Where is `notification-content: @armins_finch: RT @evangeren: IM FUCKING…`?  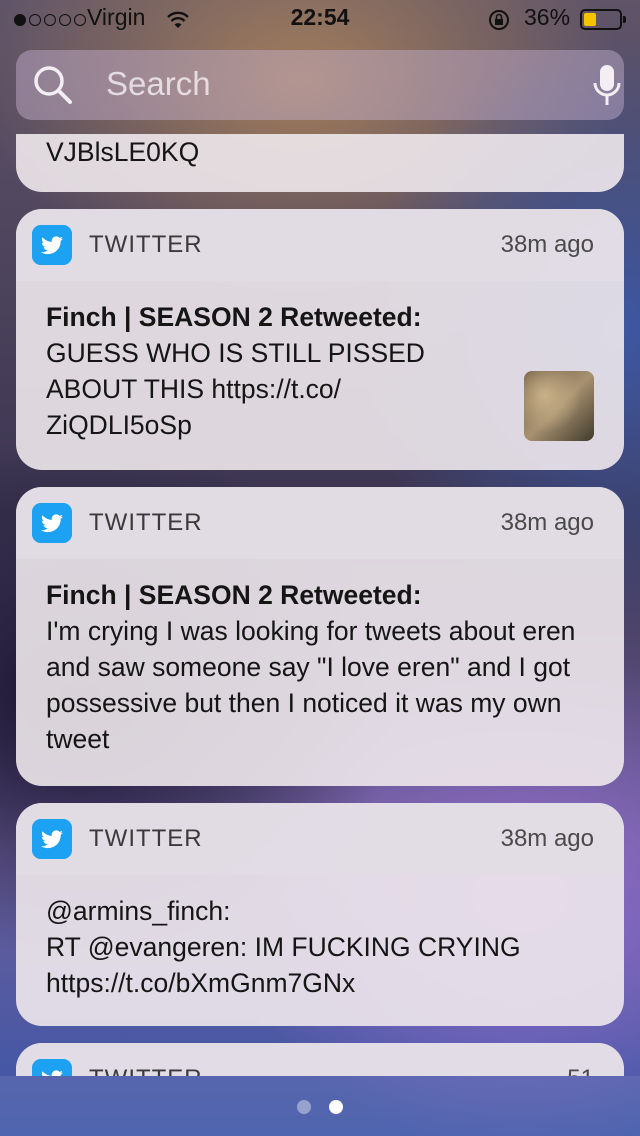 notification-content: @armins_finch: RT @evangeren: IM FUCKING… is located at coordinates (326, 947).